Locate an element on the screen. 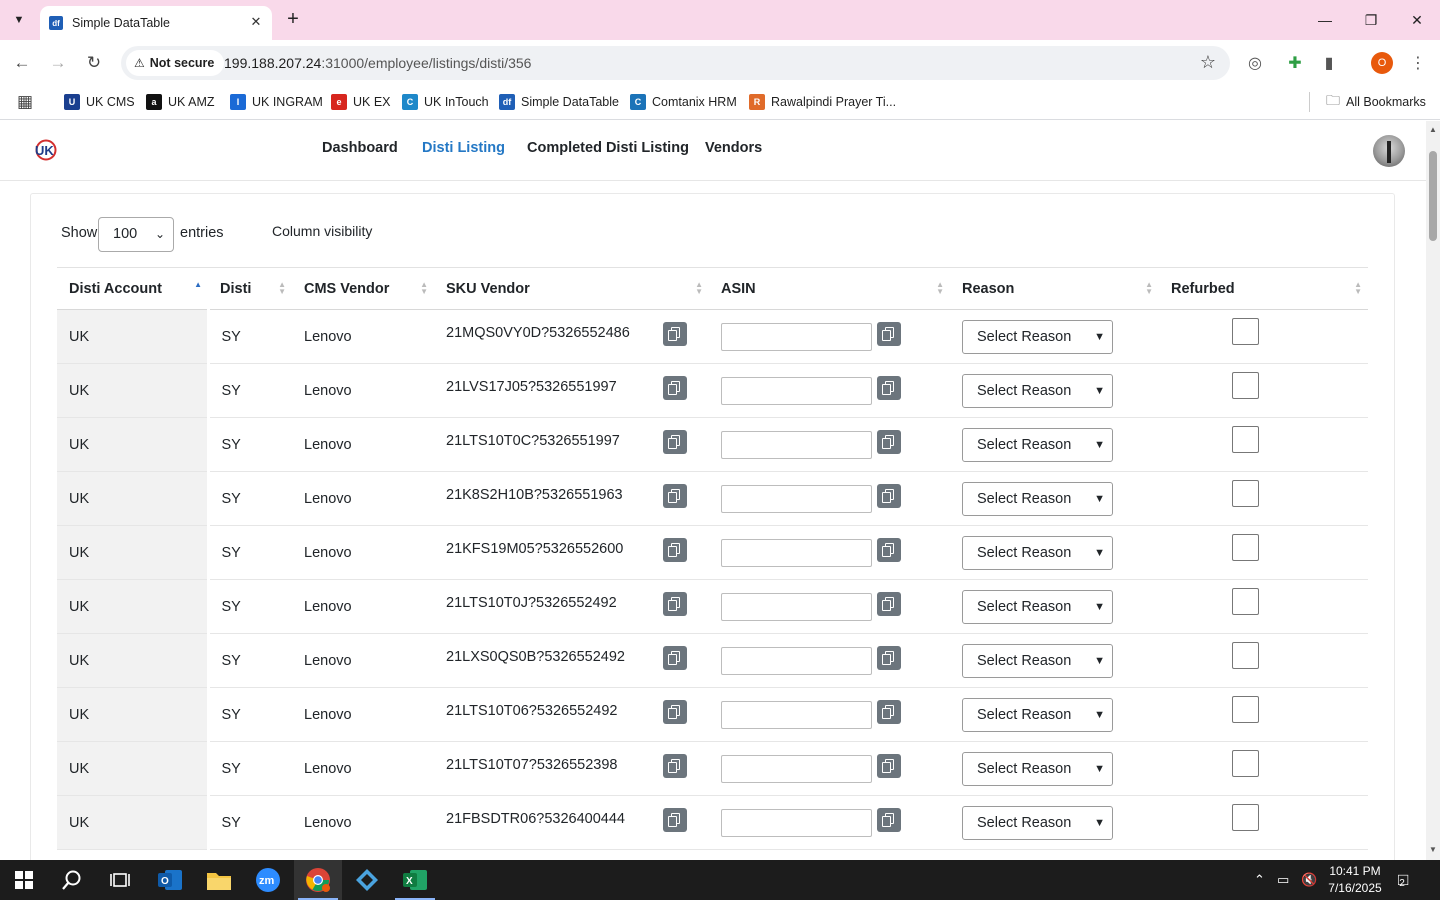  excel-icon: X is located at coordinates (415, 880).